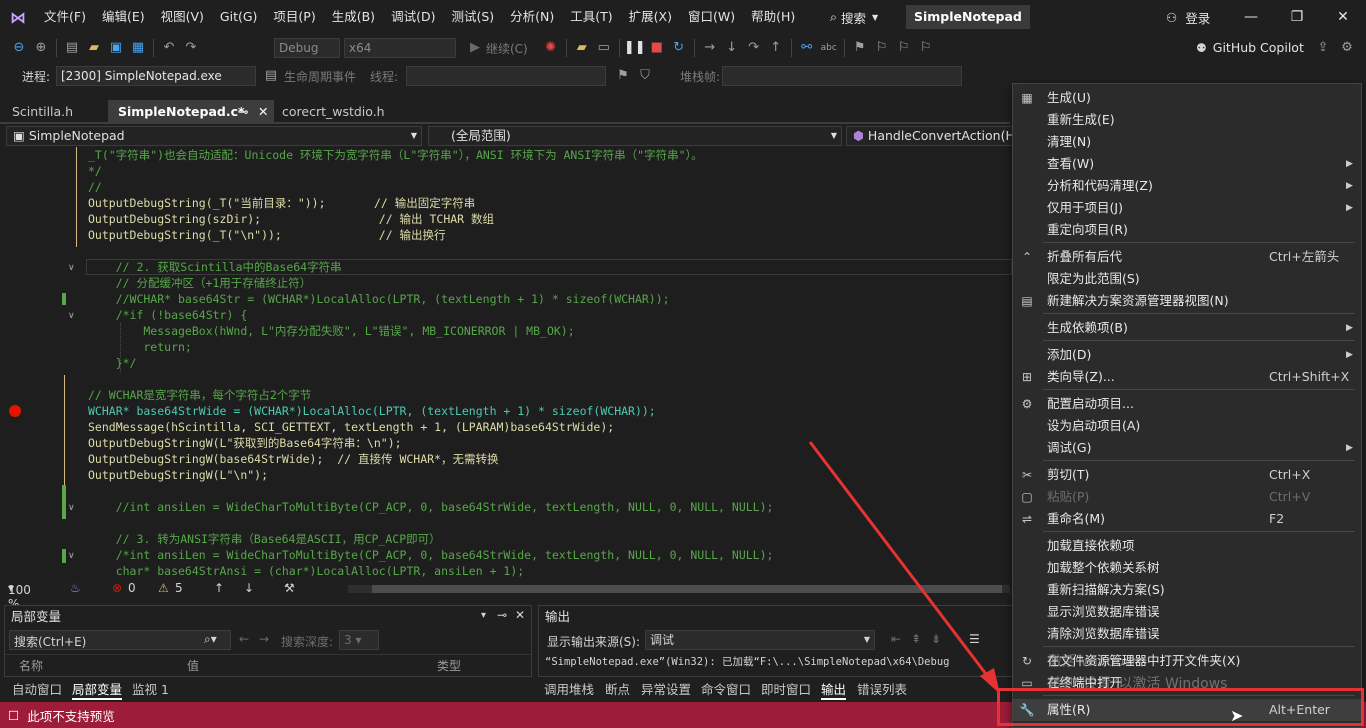  Describe the element at coordinates (97, 689) in the screenshot. I see `tab-locals: 局部变量` at that location.